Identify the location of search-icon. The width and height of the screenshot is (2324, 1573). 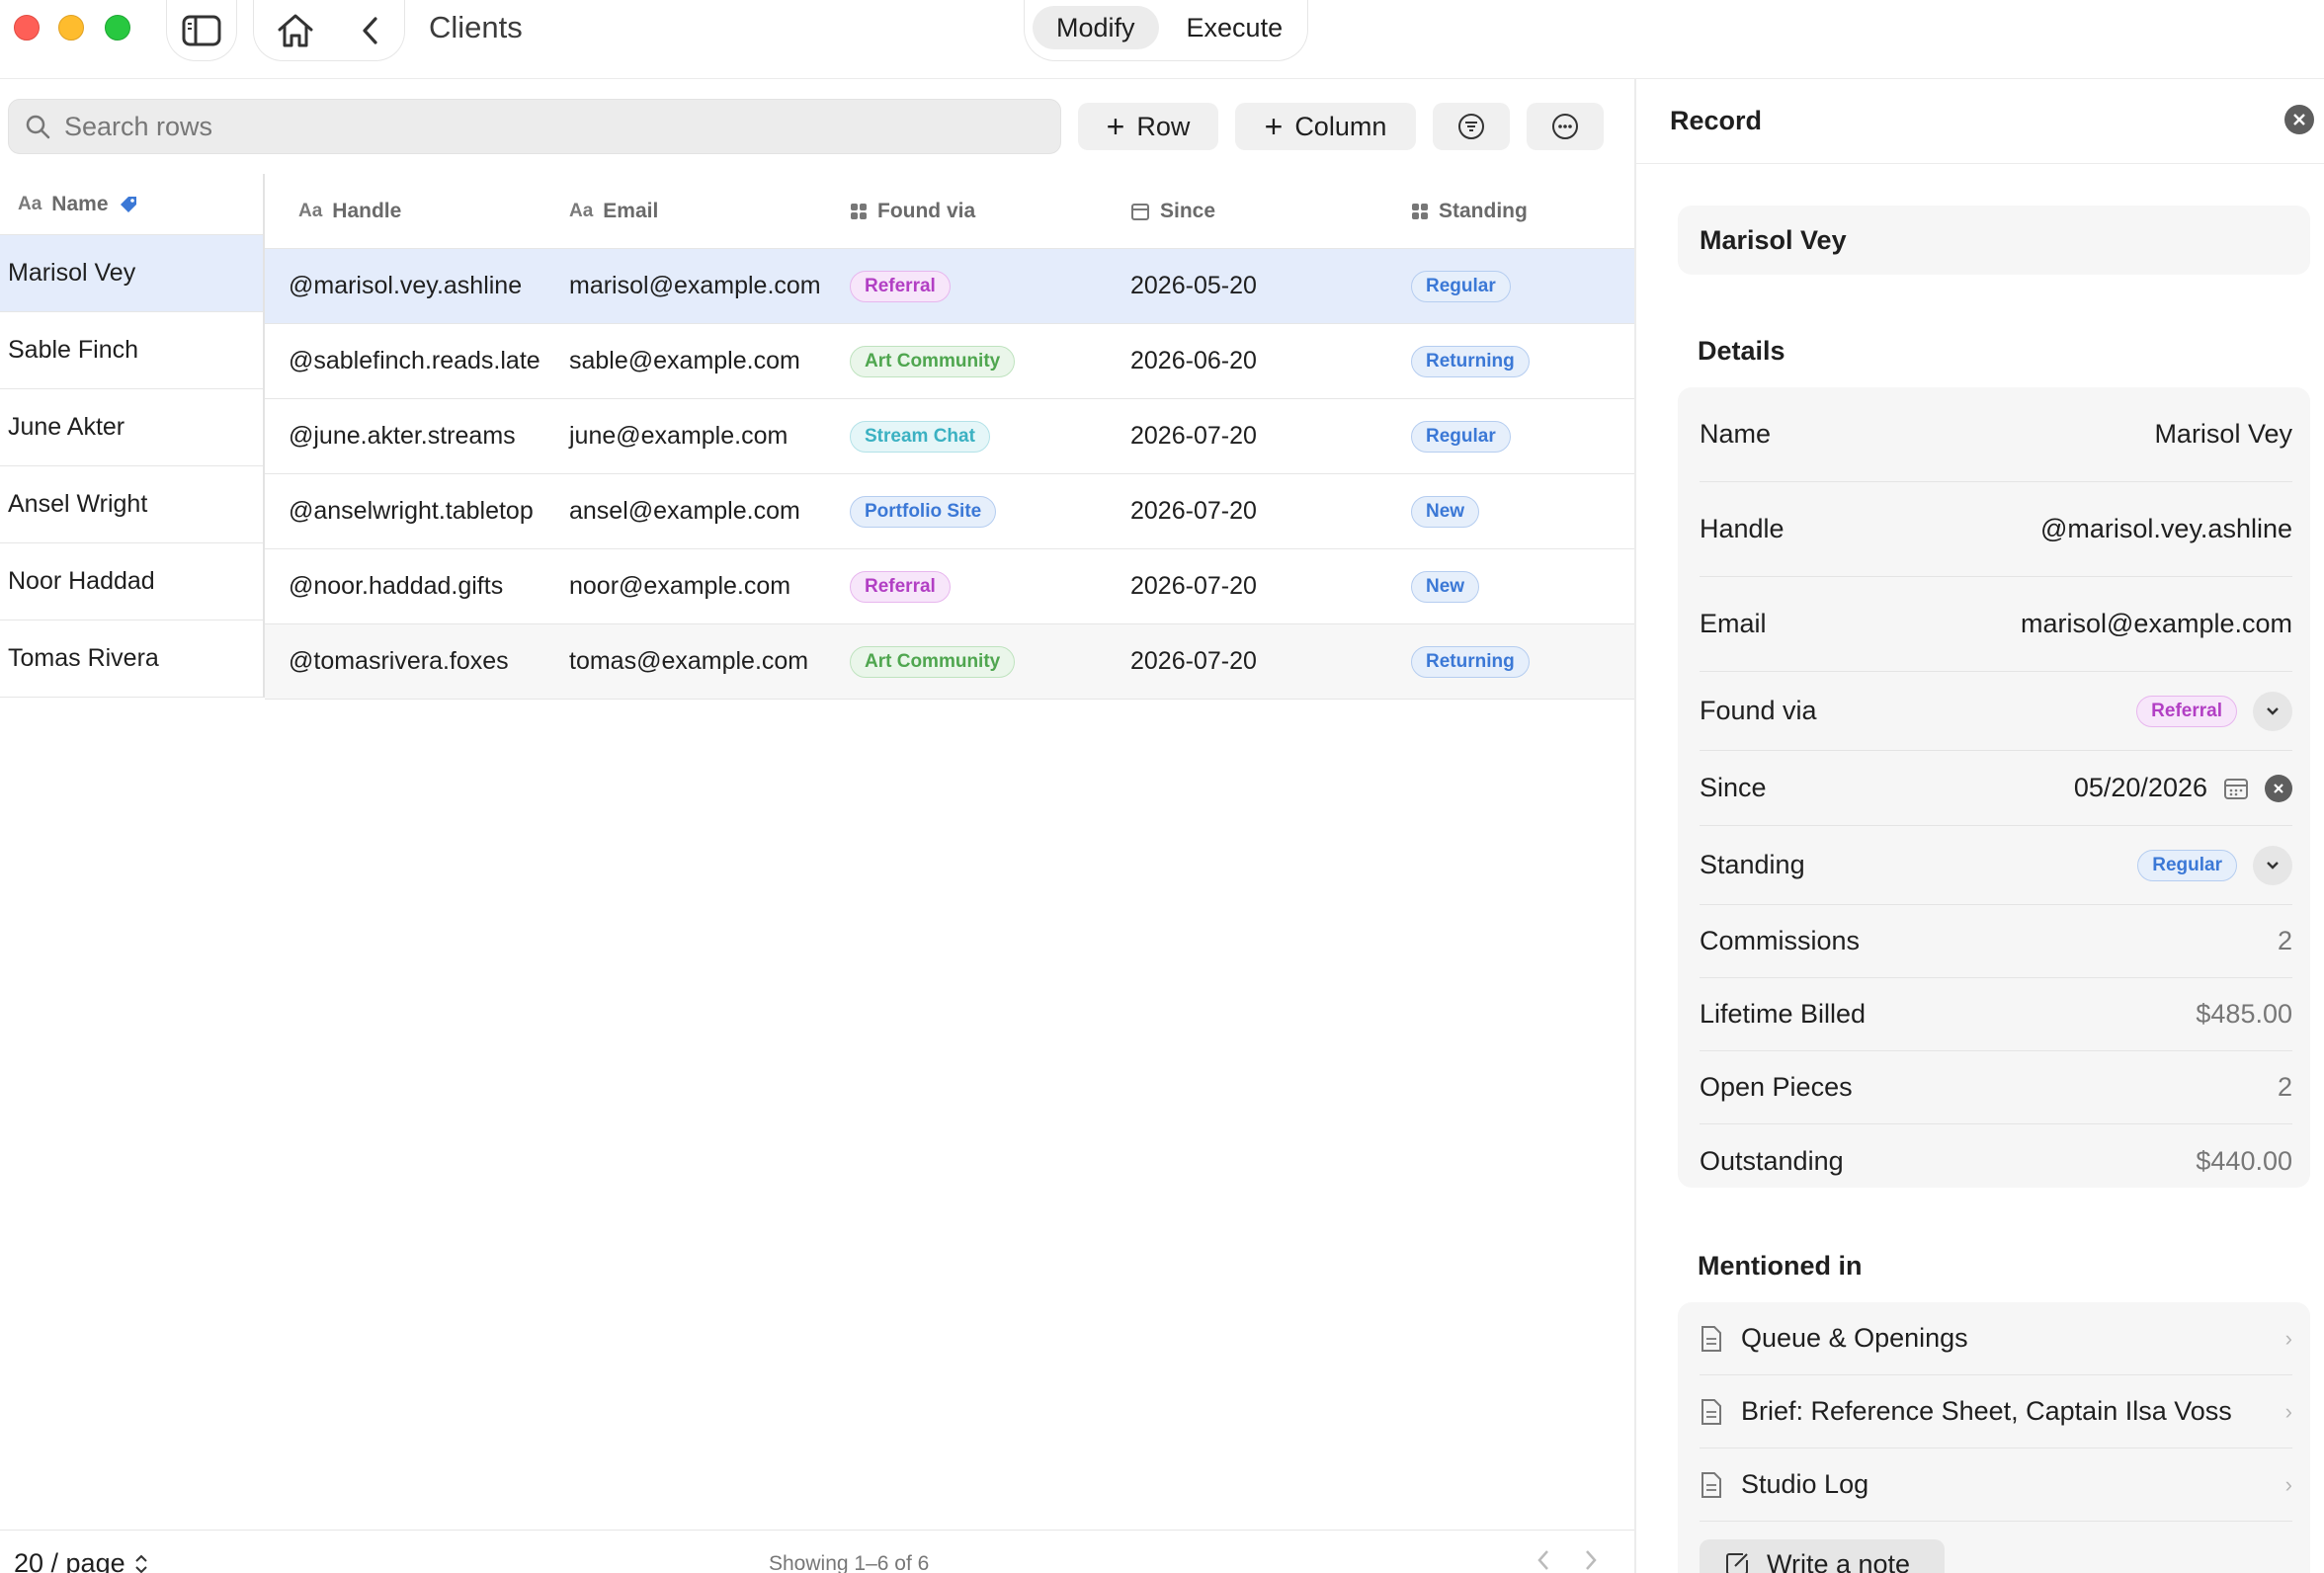
(38, 127).